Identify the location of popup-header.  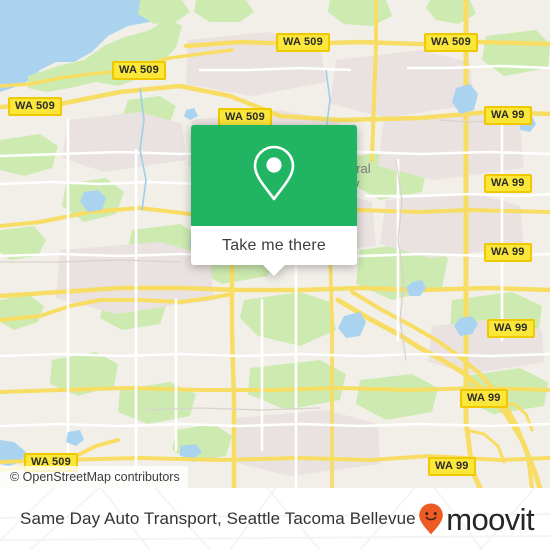
(274, 175).